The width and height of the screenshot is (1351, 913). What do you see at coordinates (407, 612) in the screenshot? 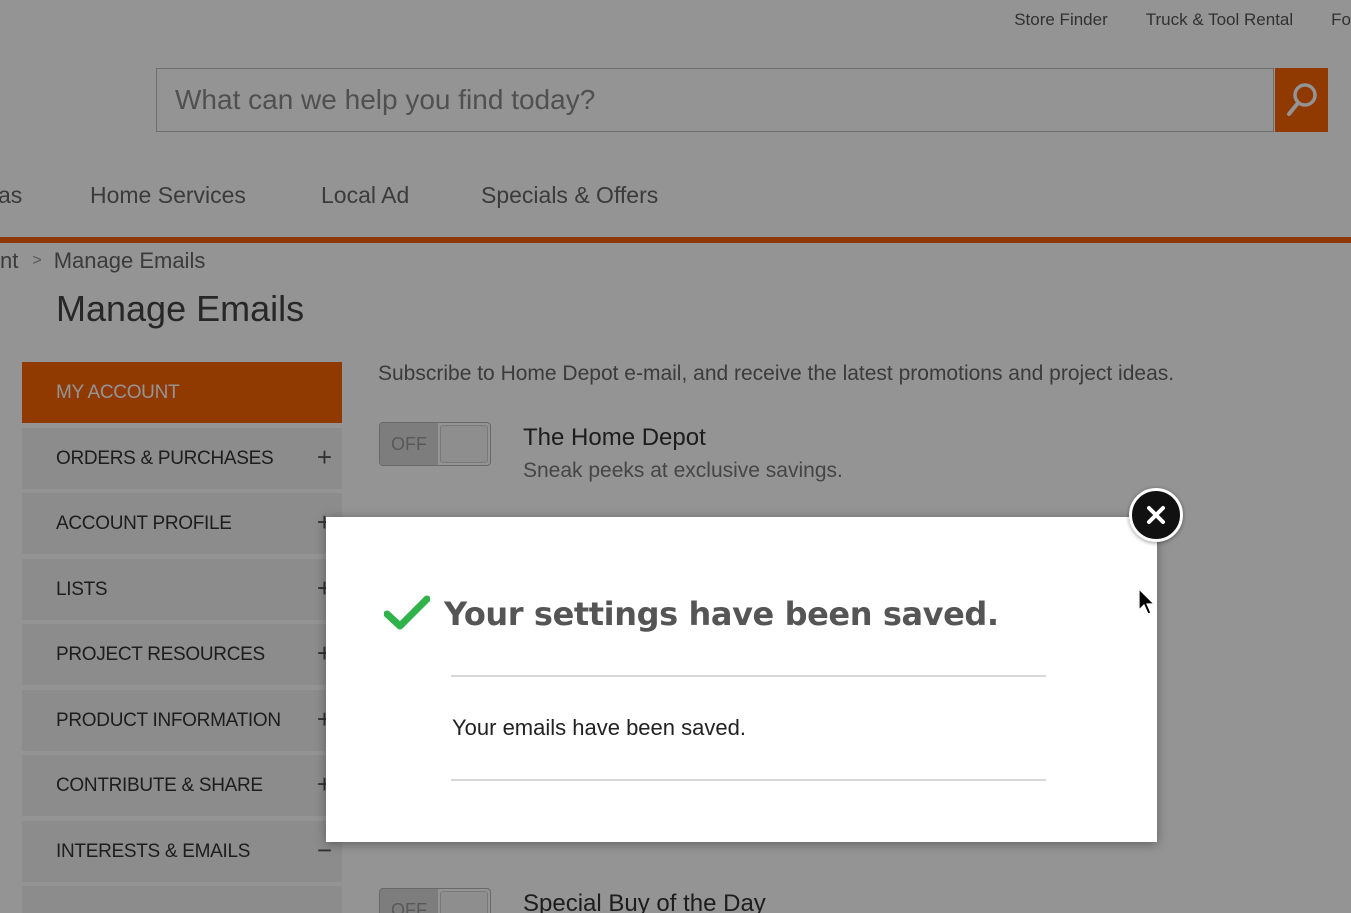
I see `checkmark-icon` at bounding box center [407, 612].